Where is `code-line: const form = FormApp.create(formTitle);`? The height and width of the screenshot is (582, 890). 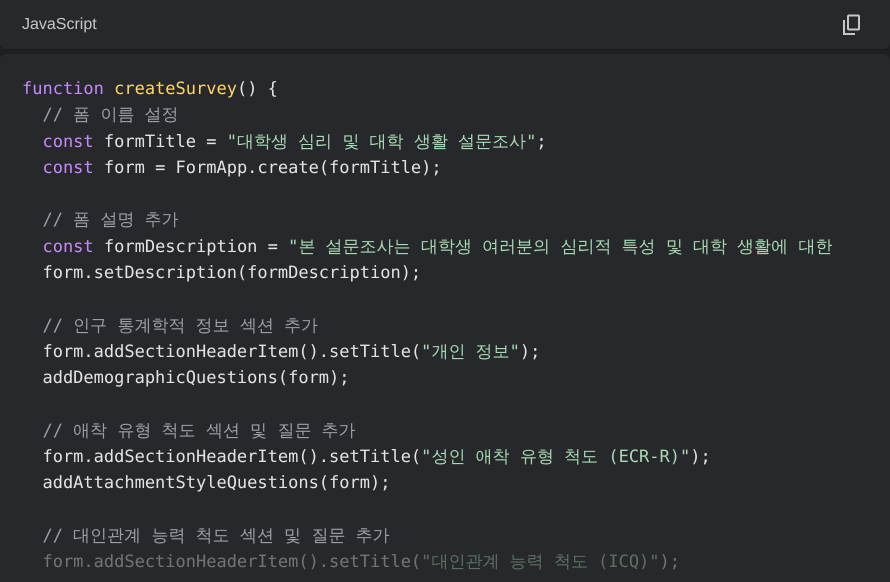
code-line: const form = FormApp.create(formTitle); is located at coordinates (241, 168).